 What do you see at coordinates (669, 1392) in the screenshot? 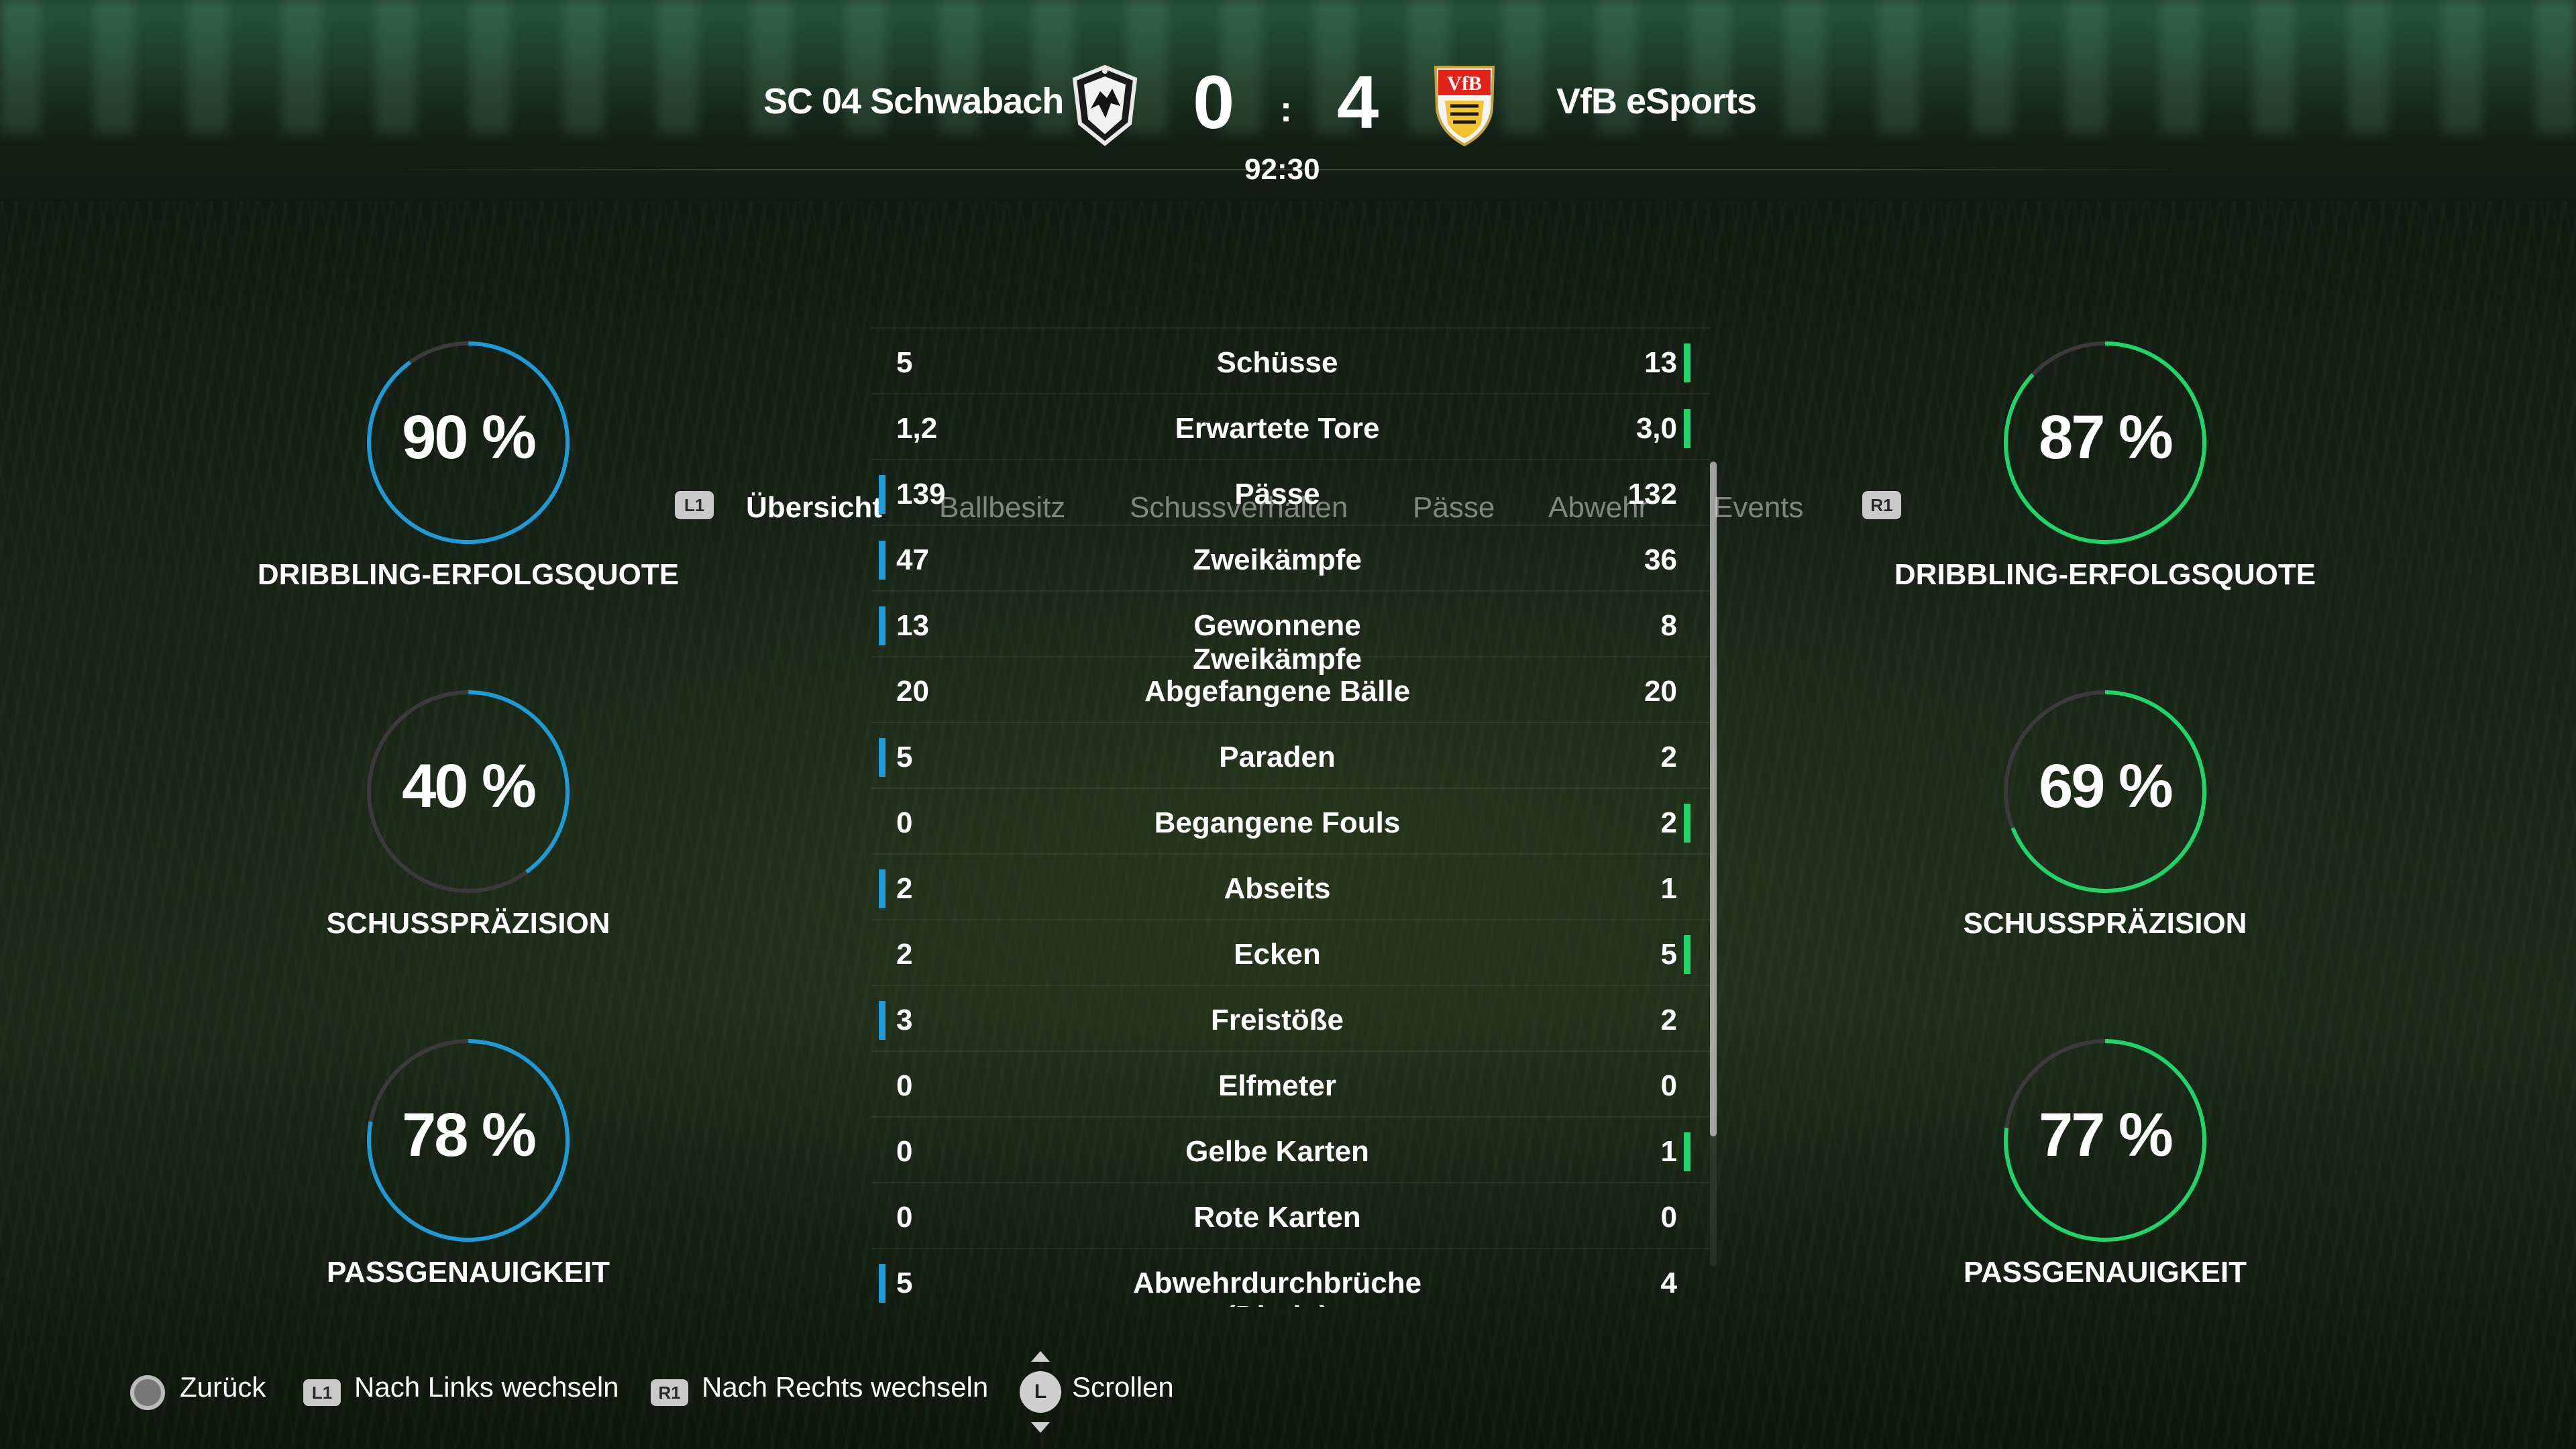
I see `r1-hint-icon: R1` at bounding box center [669, 1392].